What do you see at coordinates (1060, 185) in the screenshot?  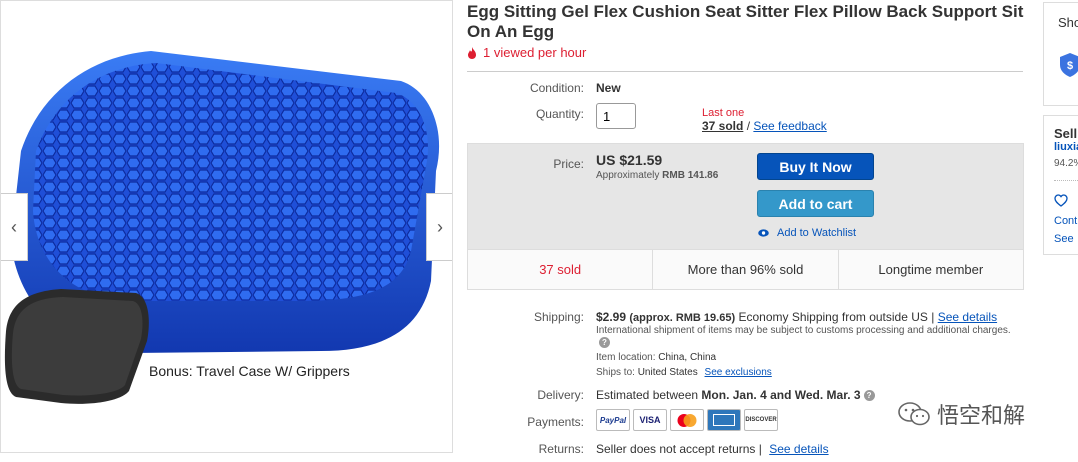 I see `seller-panel: Sell liuxia 94.2% Cont See` at bounding box center [1060, 185].